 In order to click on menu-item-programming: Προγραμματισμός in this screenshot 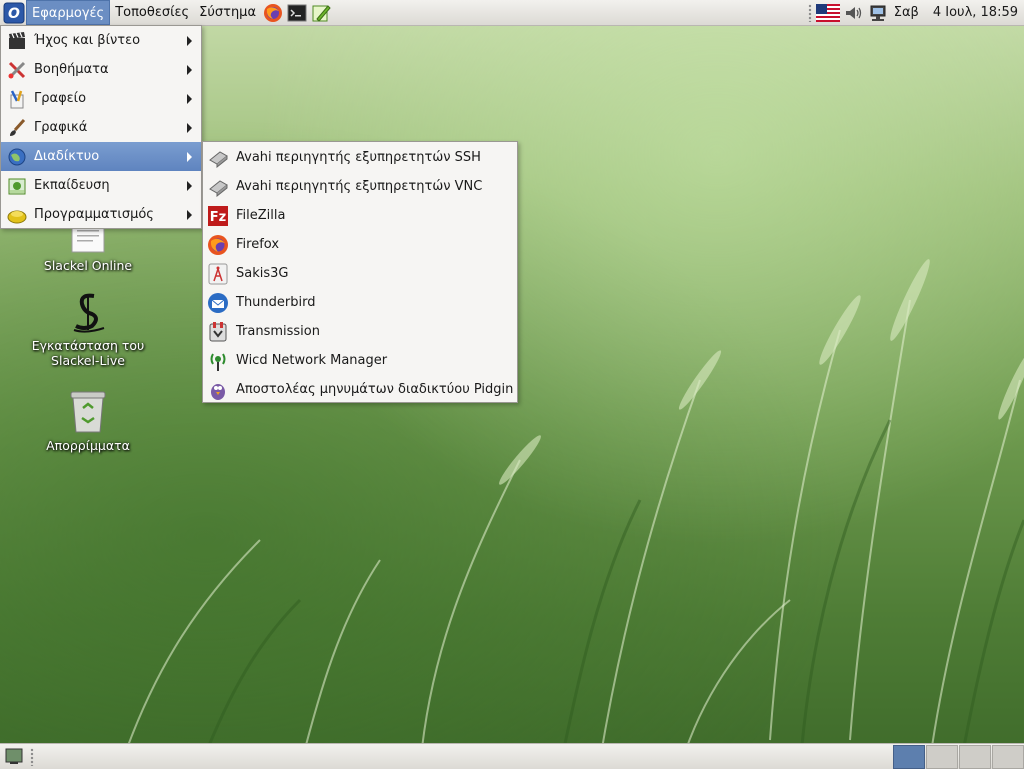, I will do `click(101, 214)`.